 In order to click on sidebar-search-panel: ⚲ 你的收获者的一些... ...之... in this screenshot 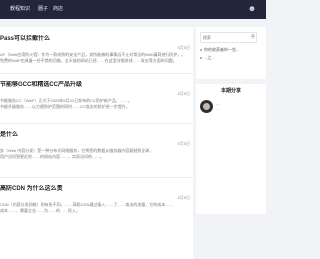, I will do `click(231, 53)`.